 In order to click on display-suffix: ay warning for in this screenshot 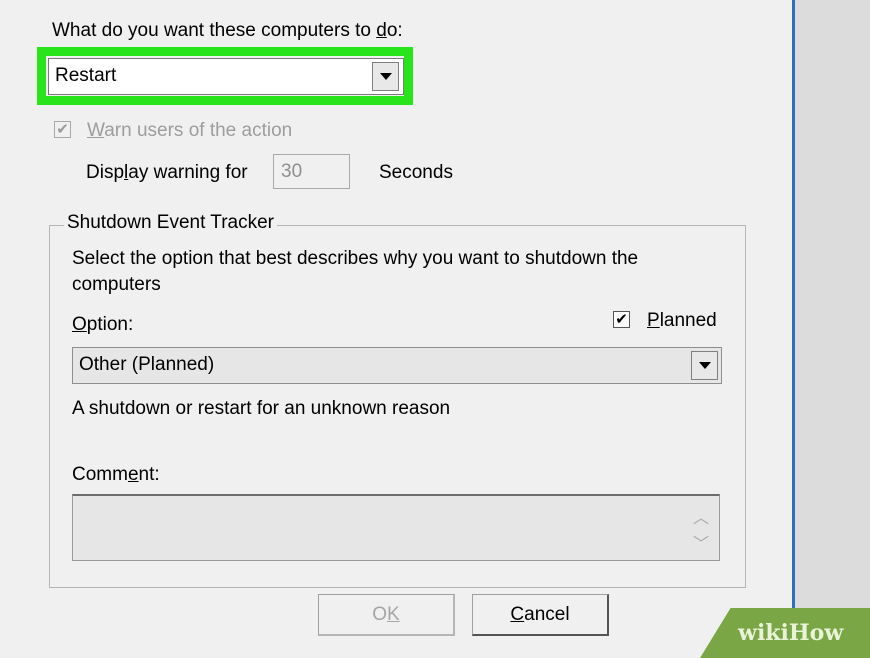, I will do `click(188, 172)`.